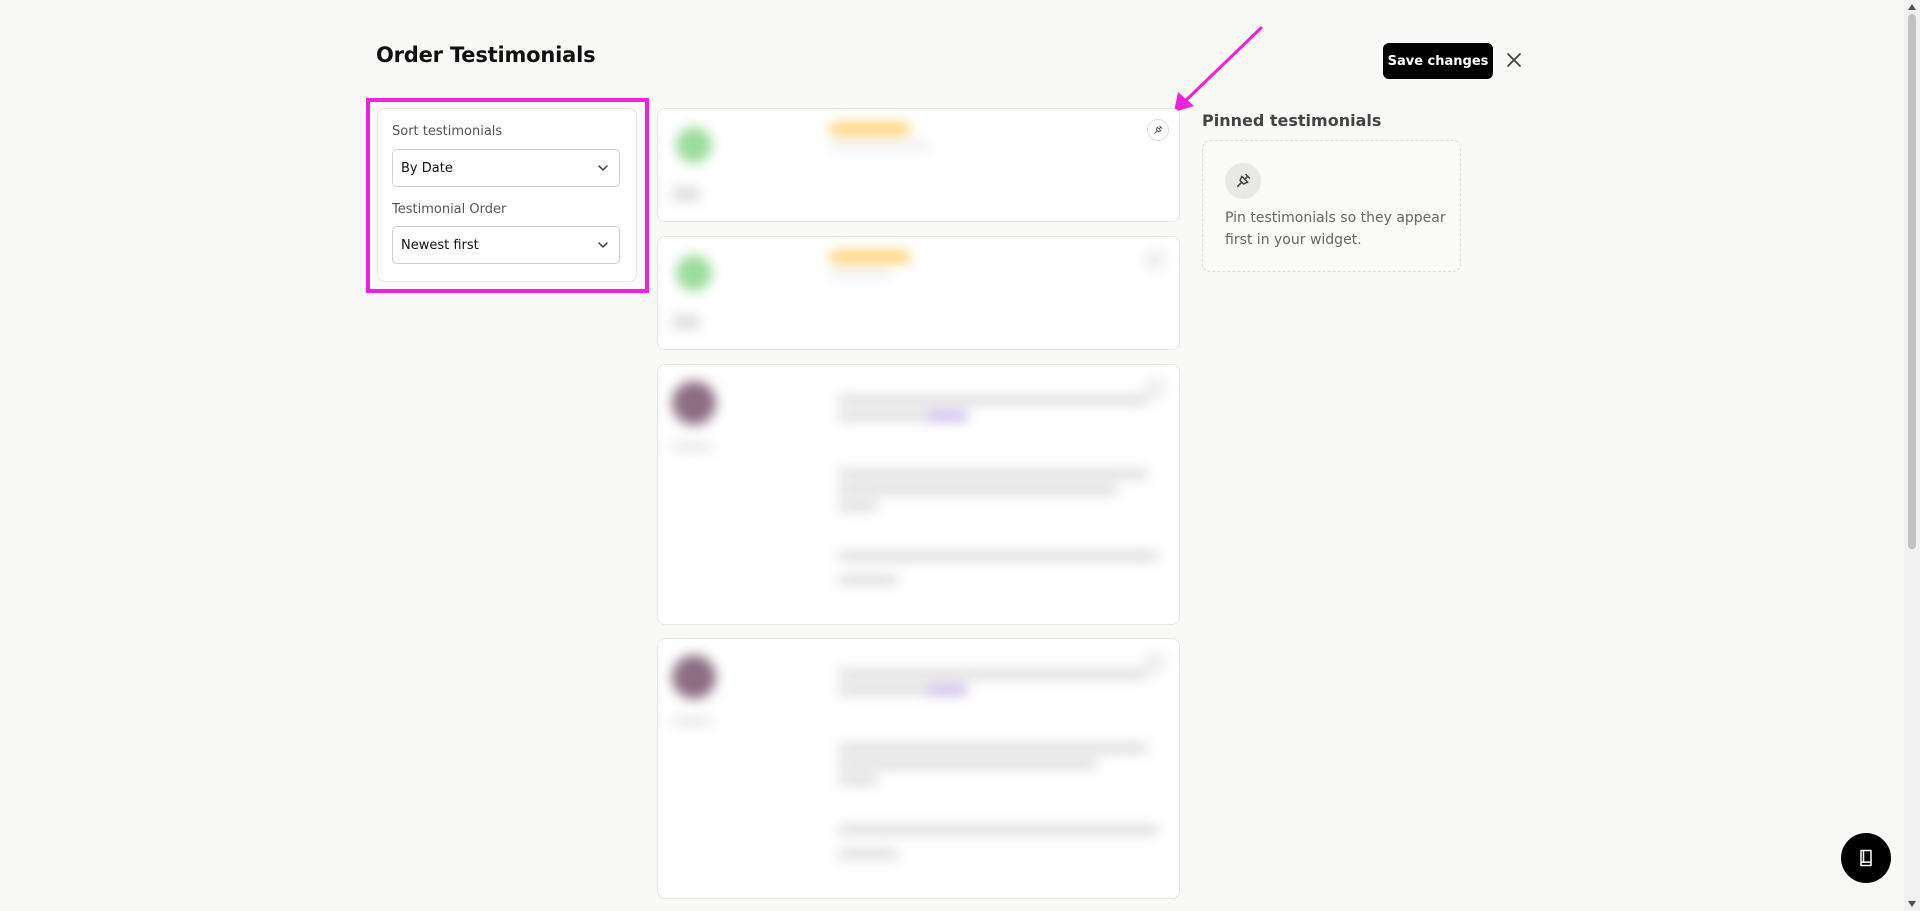  I want to click on help-button, so click(1866, 858).